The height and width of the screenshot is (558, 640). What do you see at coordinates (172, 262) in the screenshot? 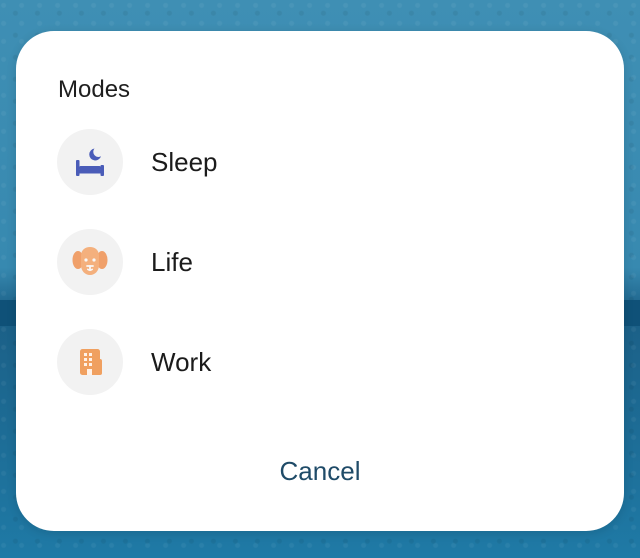
I see `mode-label-life: Life` at bounding box center [172, 262].